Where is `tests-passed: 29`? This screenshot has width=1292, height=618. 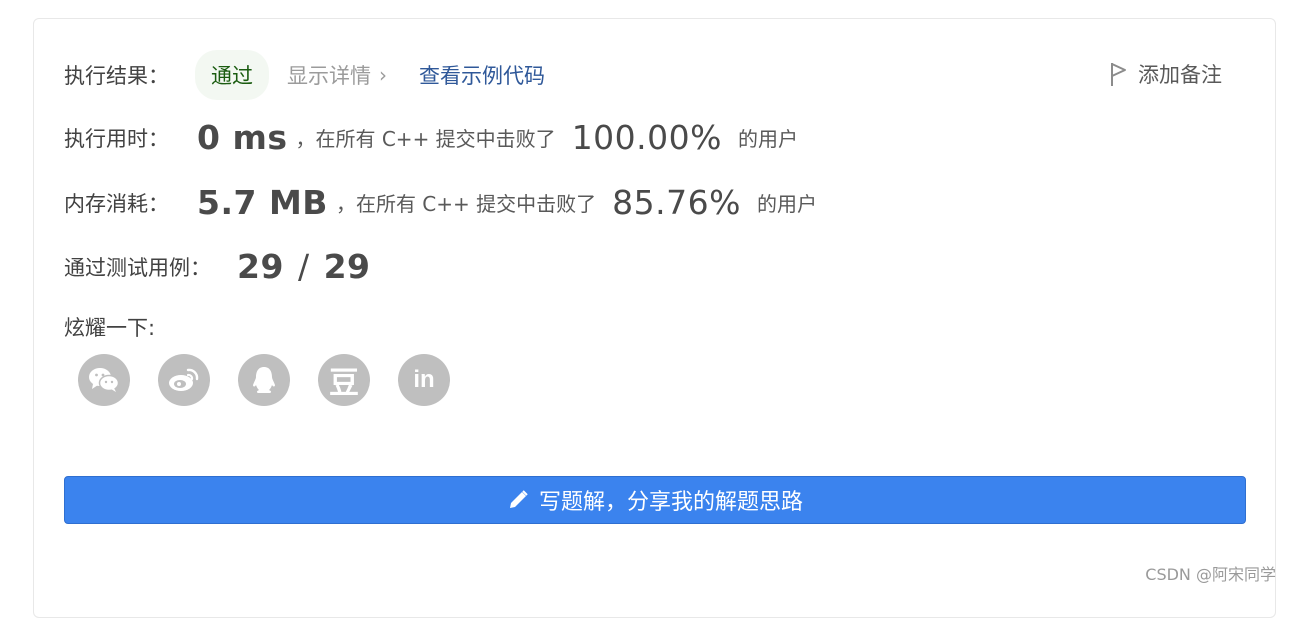
tests-passed: 29 is located at coordinates (260, 266).